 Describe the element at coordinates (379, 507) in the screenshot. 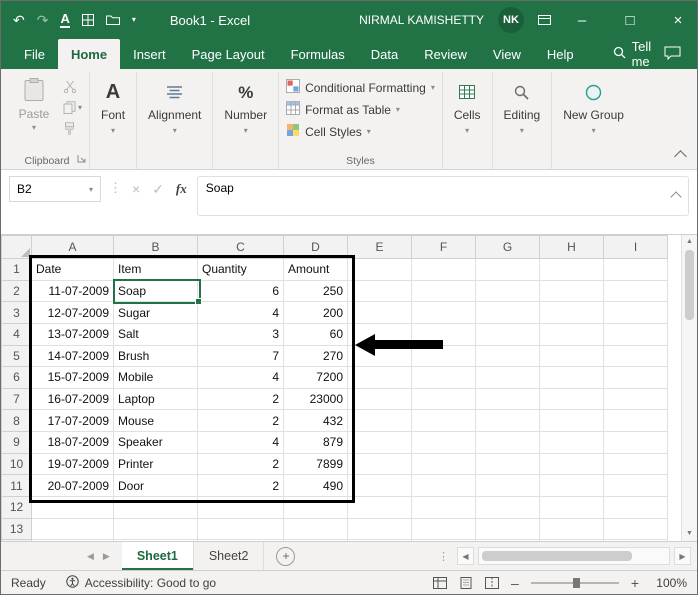

I see `cell-E12` at that location.